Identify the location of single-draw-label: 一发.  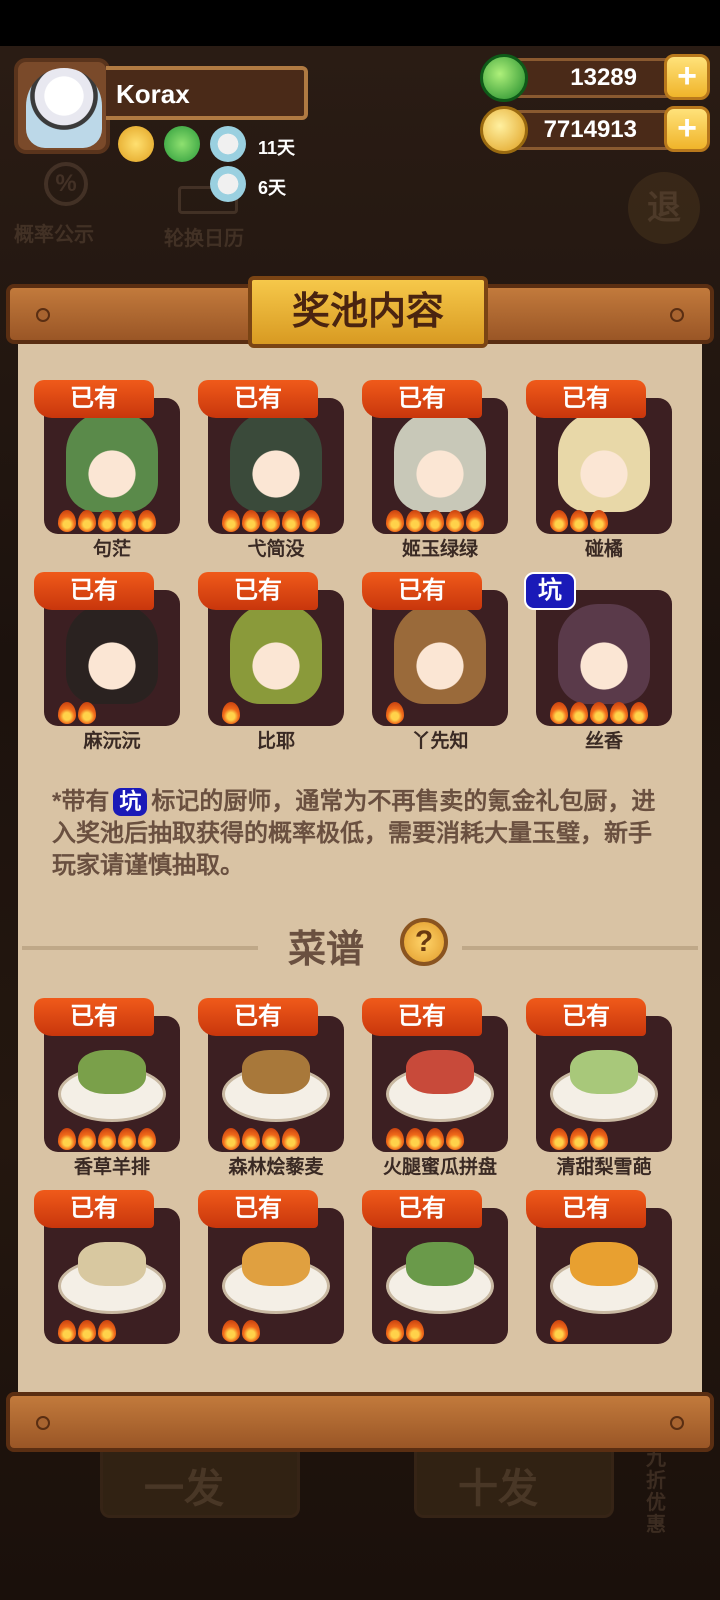
(184, 1489).